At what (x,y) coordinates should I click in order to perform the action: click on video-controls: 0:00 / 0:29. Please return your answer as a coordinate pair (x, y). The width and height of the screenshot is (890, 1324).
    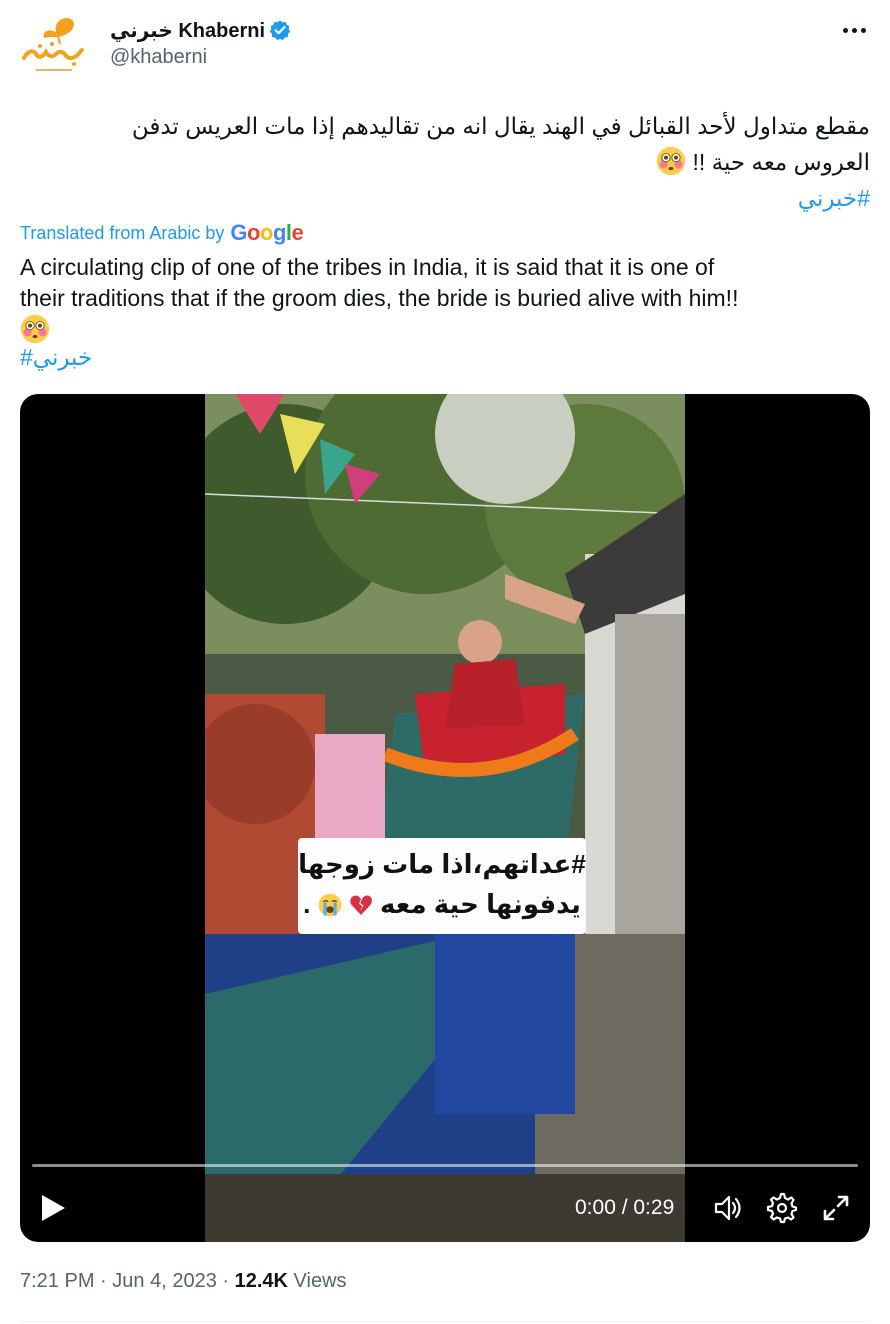
    Looking at the image, I should click on (445, 1209).